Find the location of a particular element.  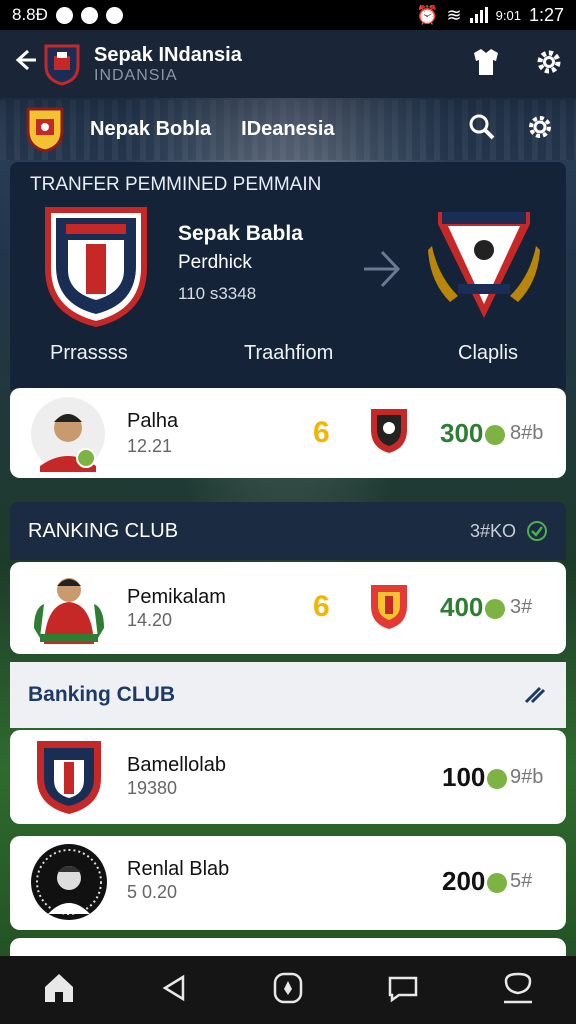

app-title: Sepak INdansia is located at coordinates (168, 54).